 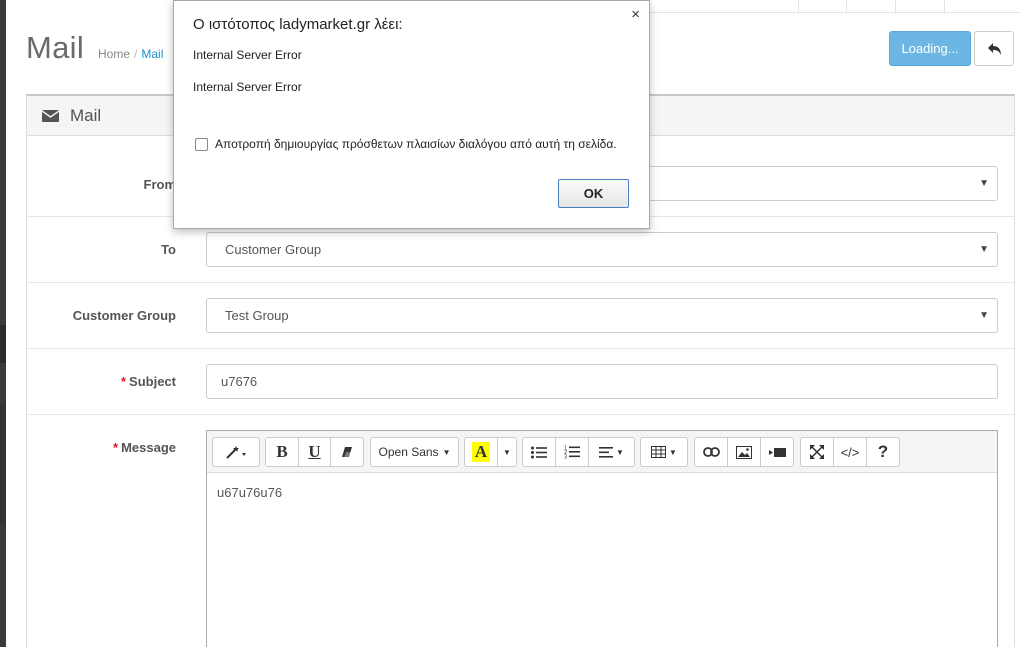 I want to click on editor-toolbar: B U Open Sans ▼ A ▼ 1 2 3 ▼ ▼ </> ?, so click(x=602, y=452).